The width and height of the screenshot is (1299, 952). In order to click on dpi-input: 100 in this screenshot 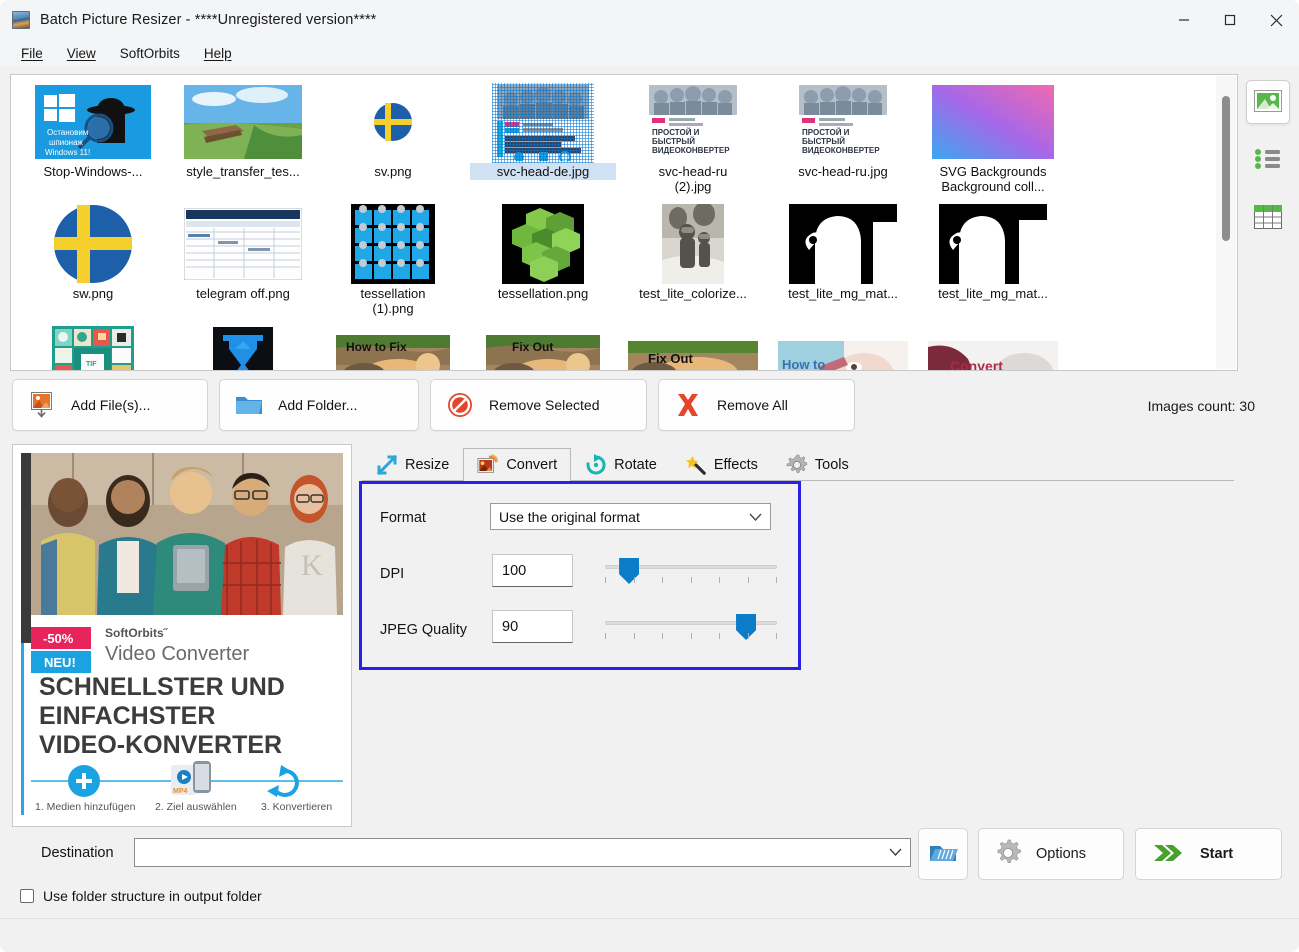, I will do `click(532, 570)`.